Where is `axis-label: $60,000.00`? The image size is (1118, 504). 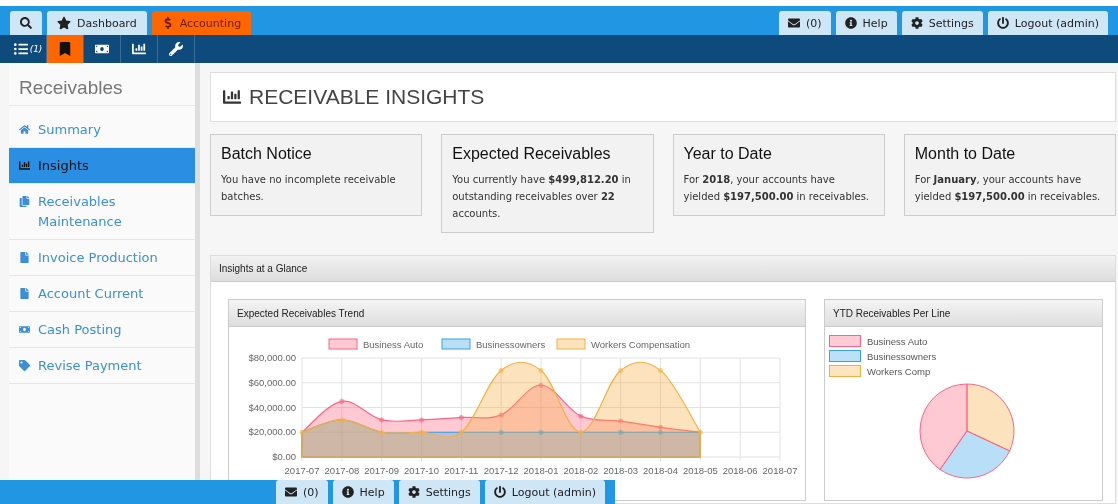
axis-label: $60,000.00 is located at coordinates (272, 382).